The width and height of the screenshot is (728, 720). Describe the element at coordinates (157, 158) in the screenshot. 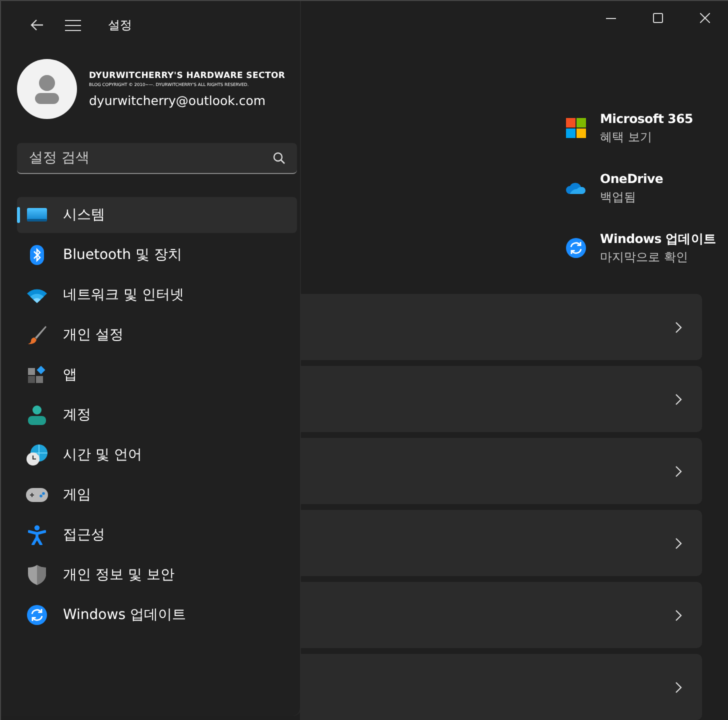

I see `search-field: 설정 검색` at that location.